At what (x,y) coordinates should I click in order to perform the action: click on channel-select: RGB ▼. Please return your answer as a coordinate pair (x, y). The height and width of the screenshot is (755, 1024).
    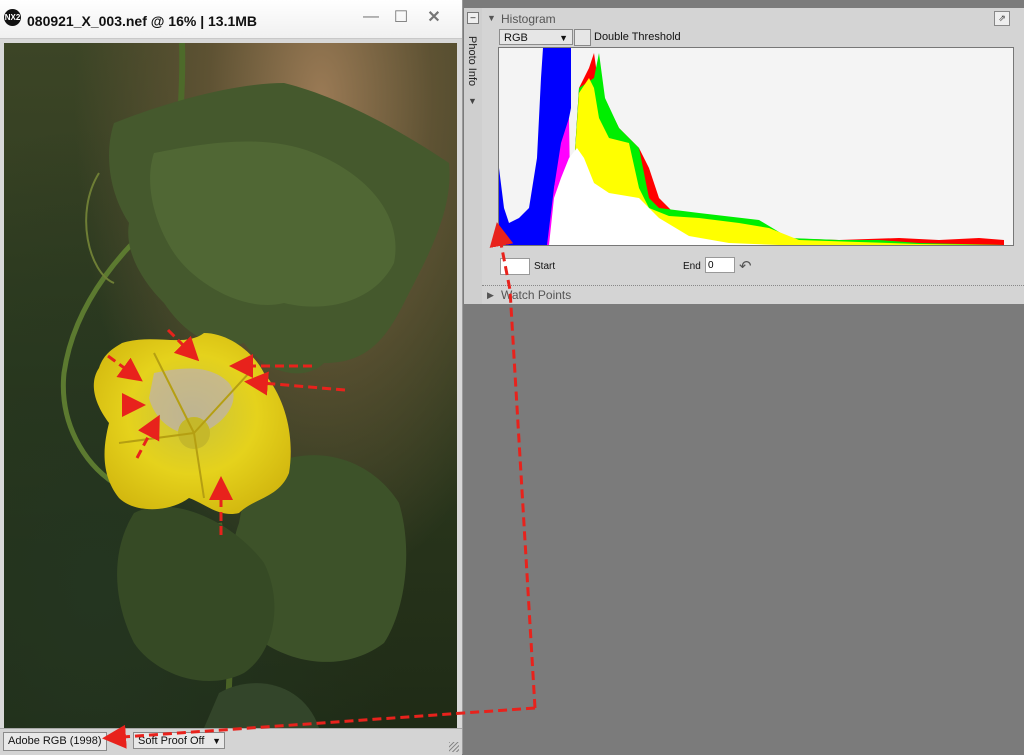
    Looking at the image, I should click on (536, 37).